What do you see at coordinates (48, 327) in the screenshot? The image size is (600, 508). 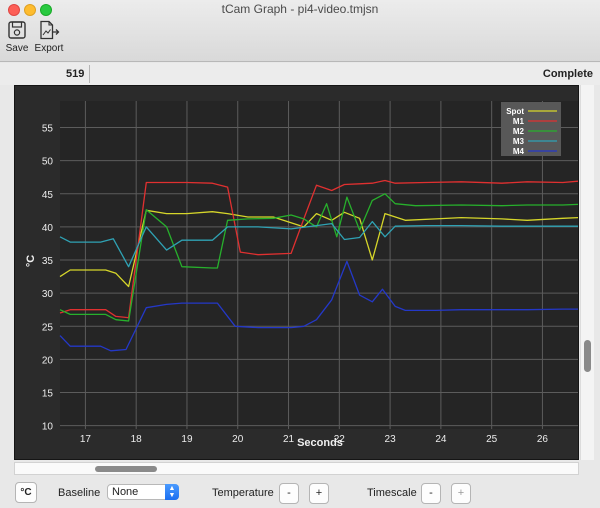 I see `y-tick-label: 25` at bounding box center [48, 327].